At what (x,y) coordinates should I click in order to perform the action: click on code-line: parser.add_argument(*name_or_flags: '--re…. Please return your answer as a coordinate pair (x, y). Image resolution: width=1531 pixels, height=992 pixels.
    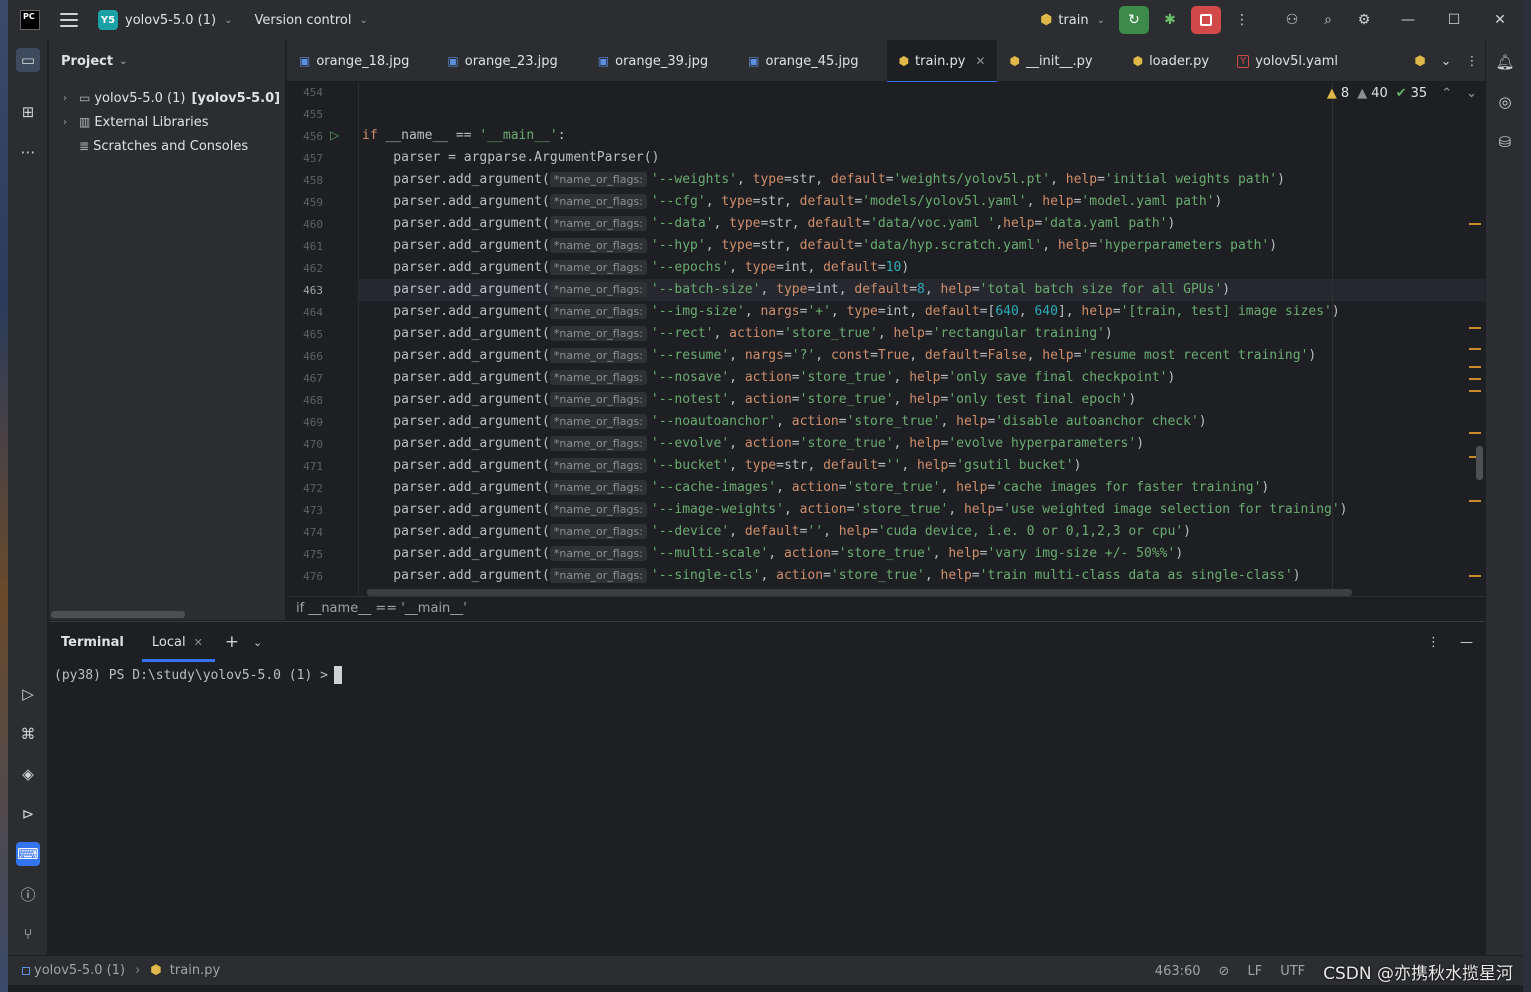
    Looking at the image, I should click on (737, 333).